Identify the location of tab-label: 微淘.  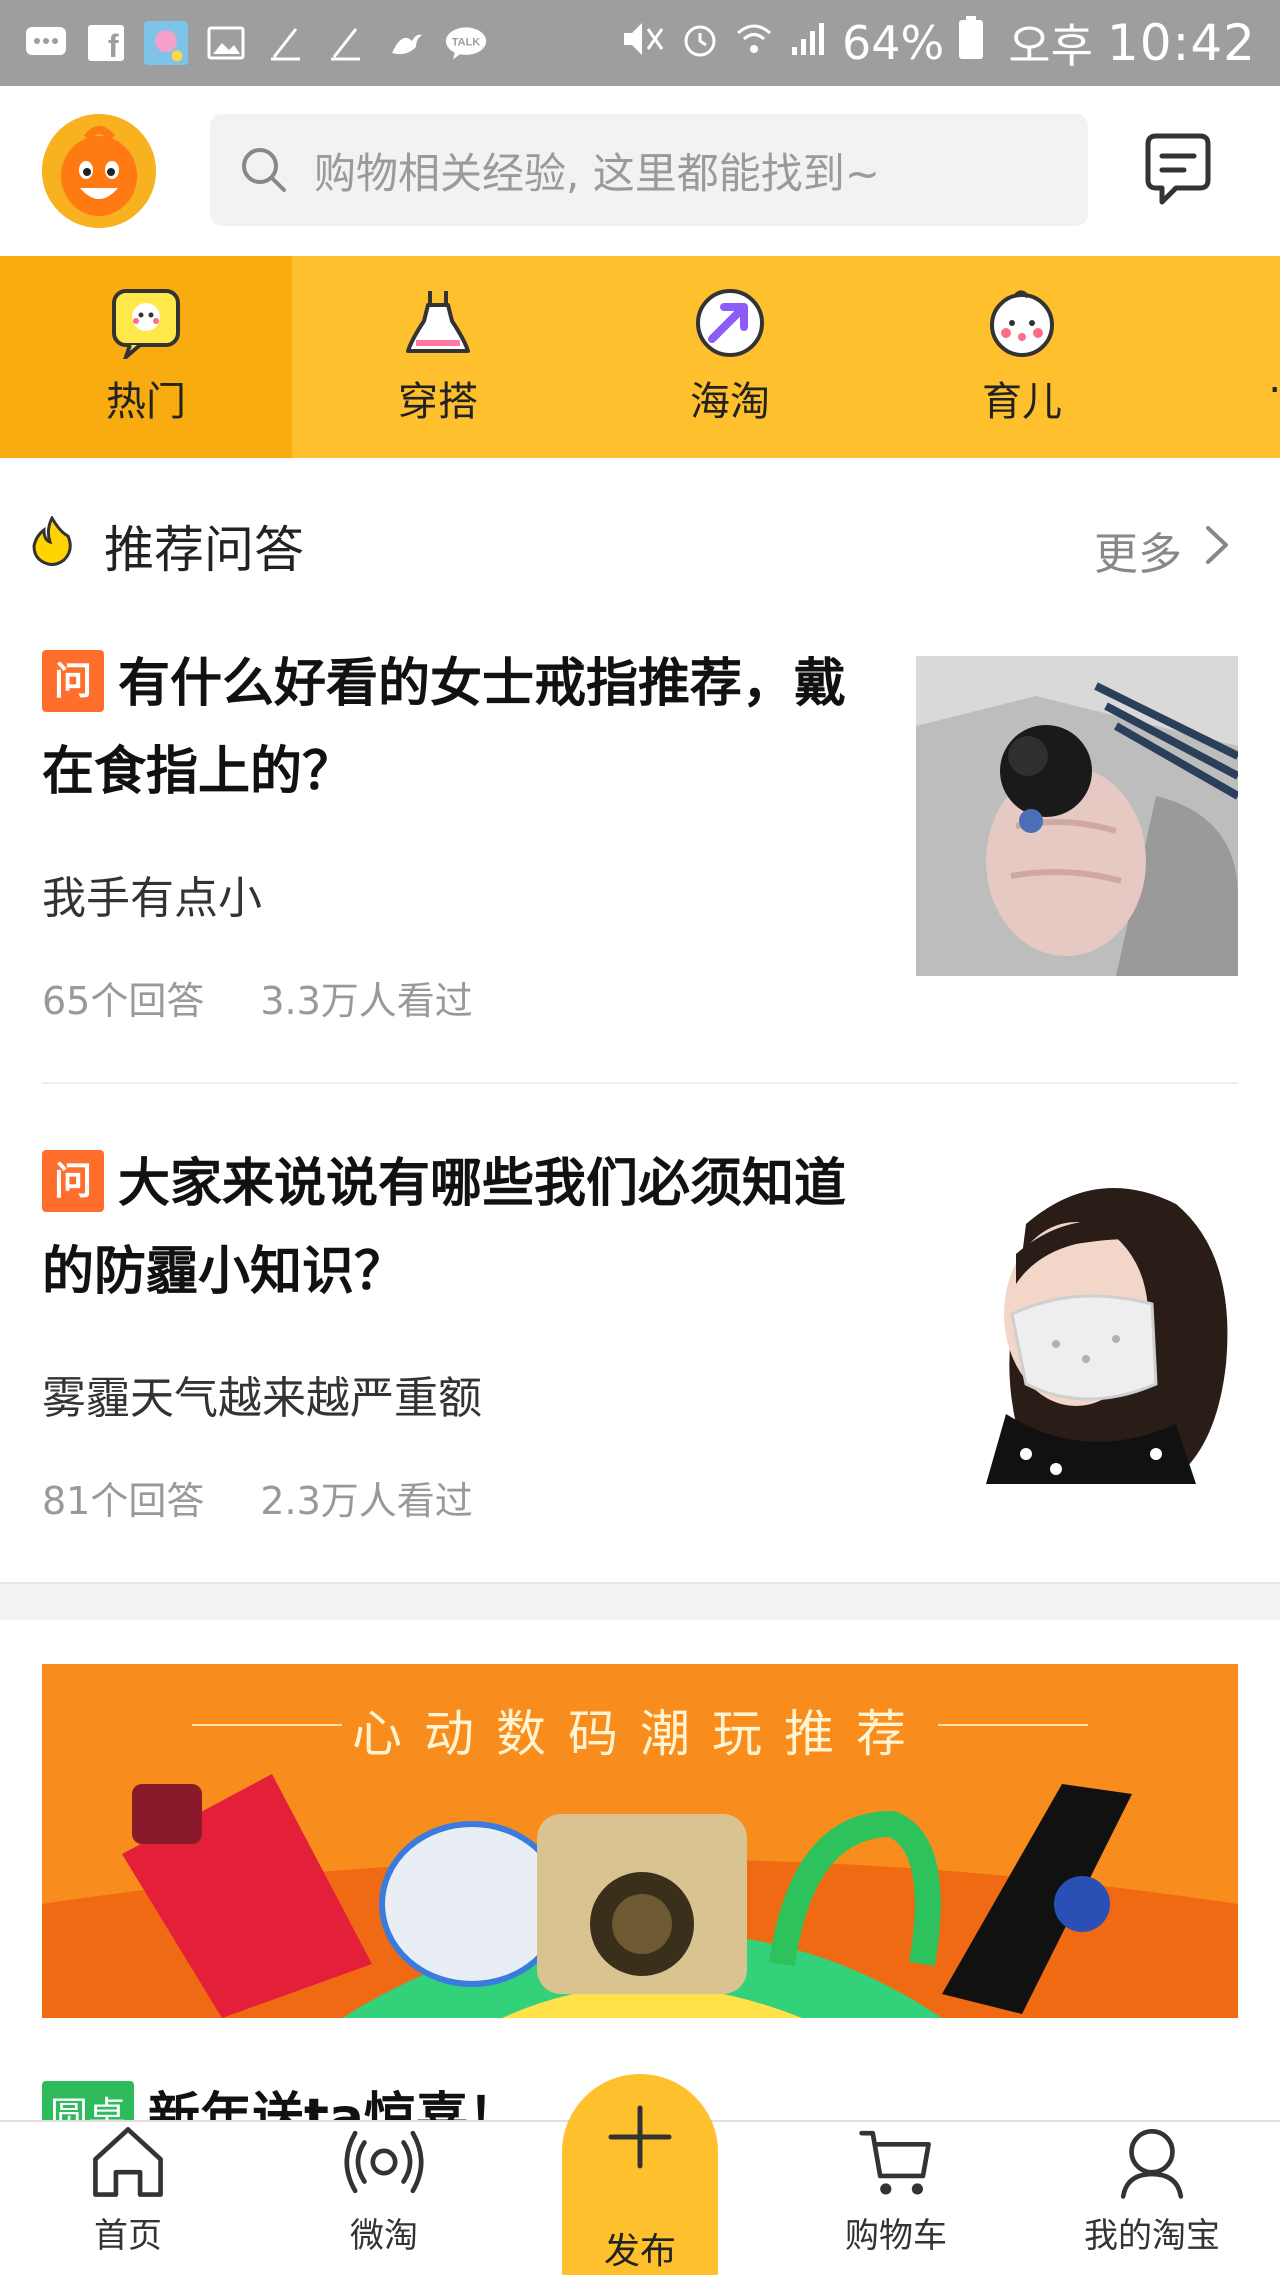
(384, 2236).